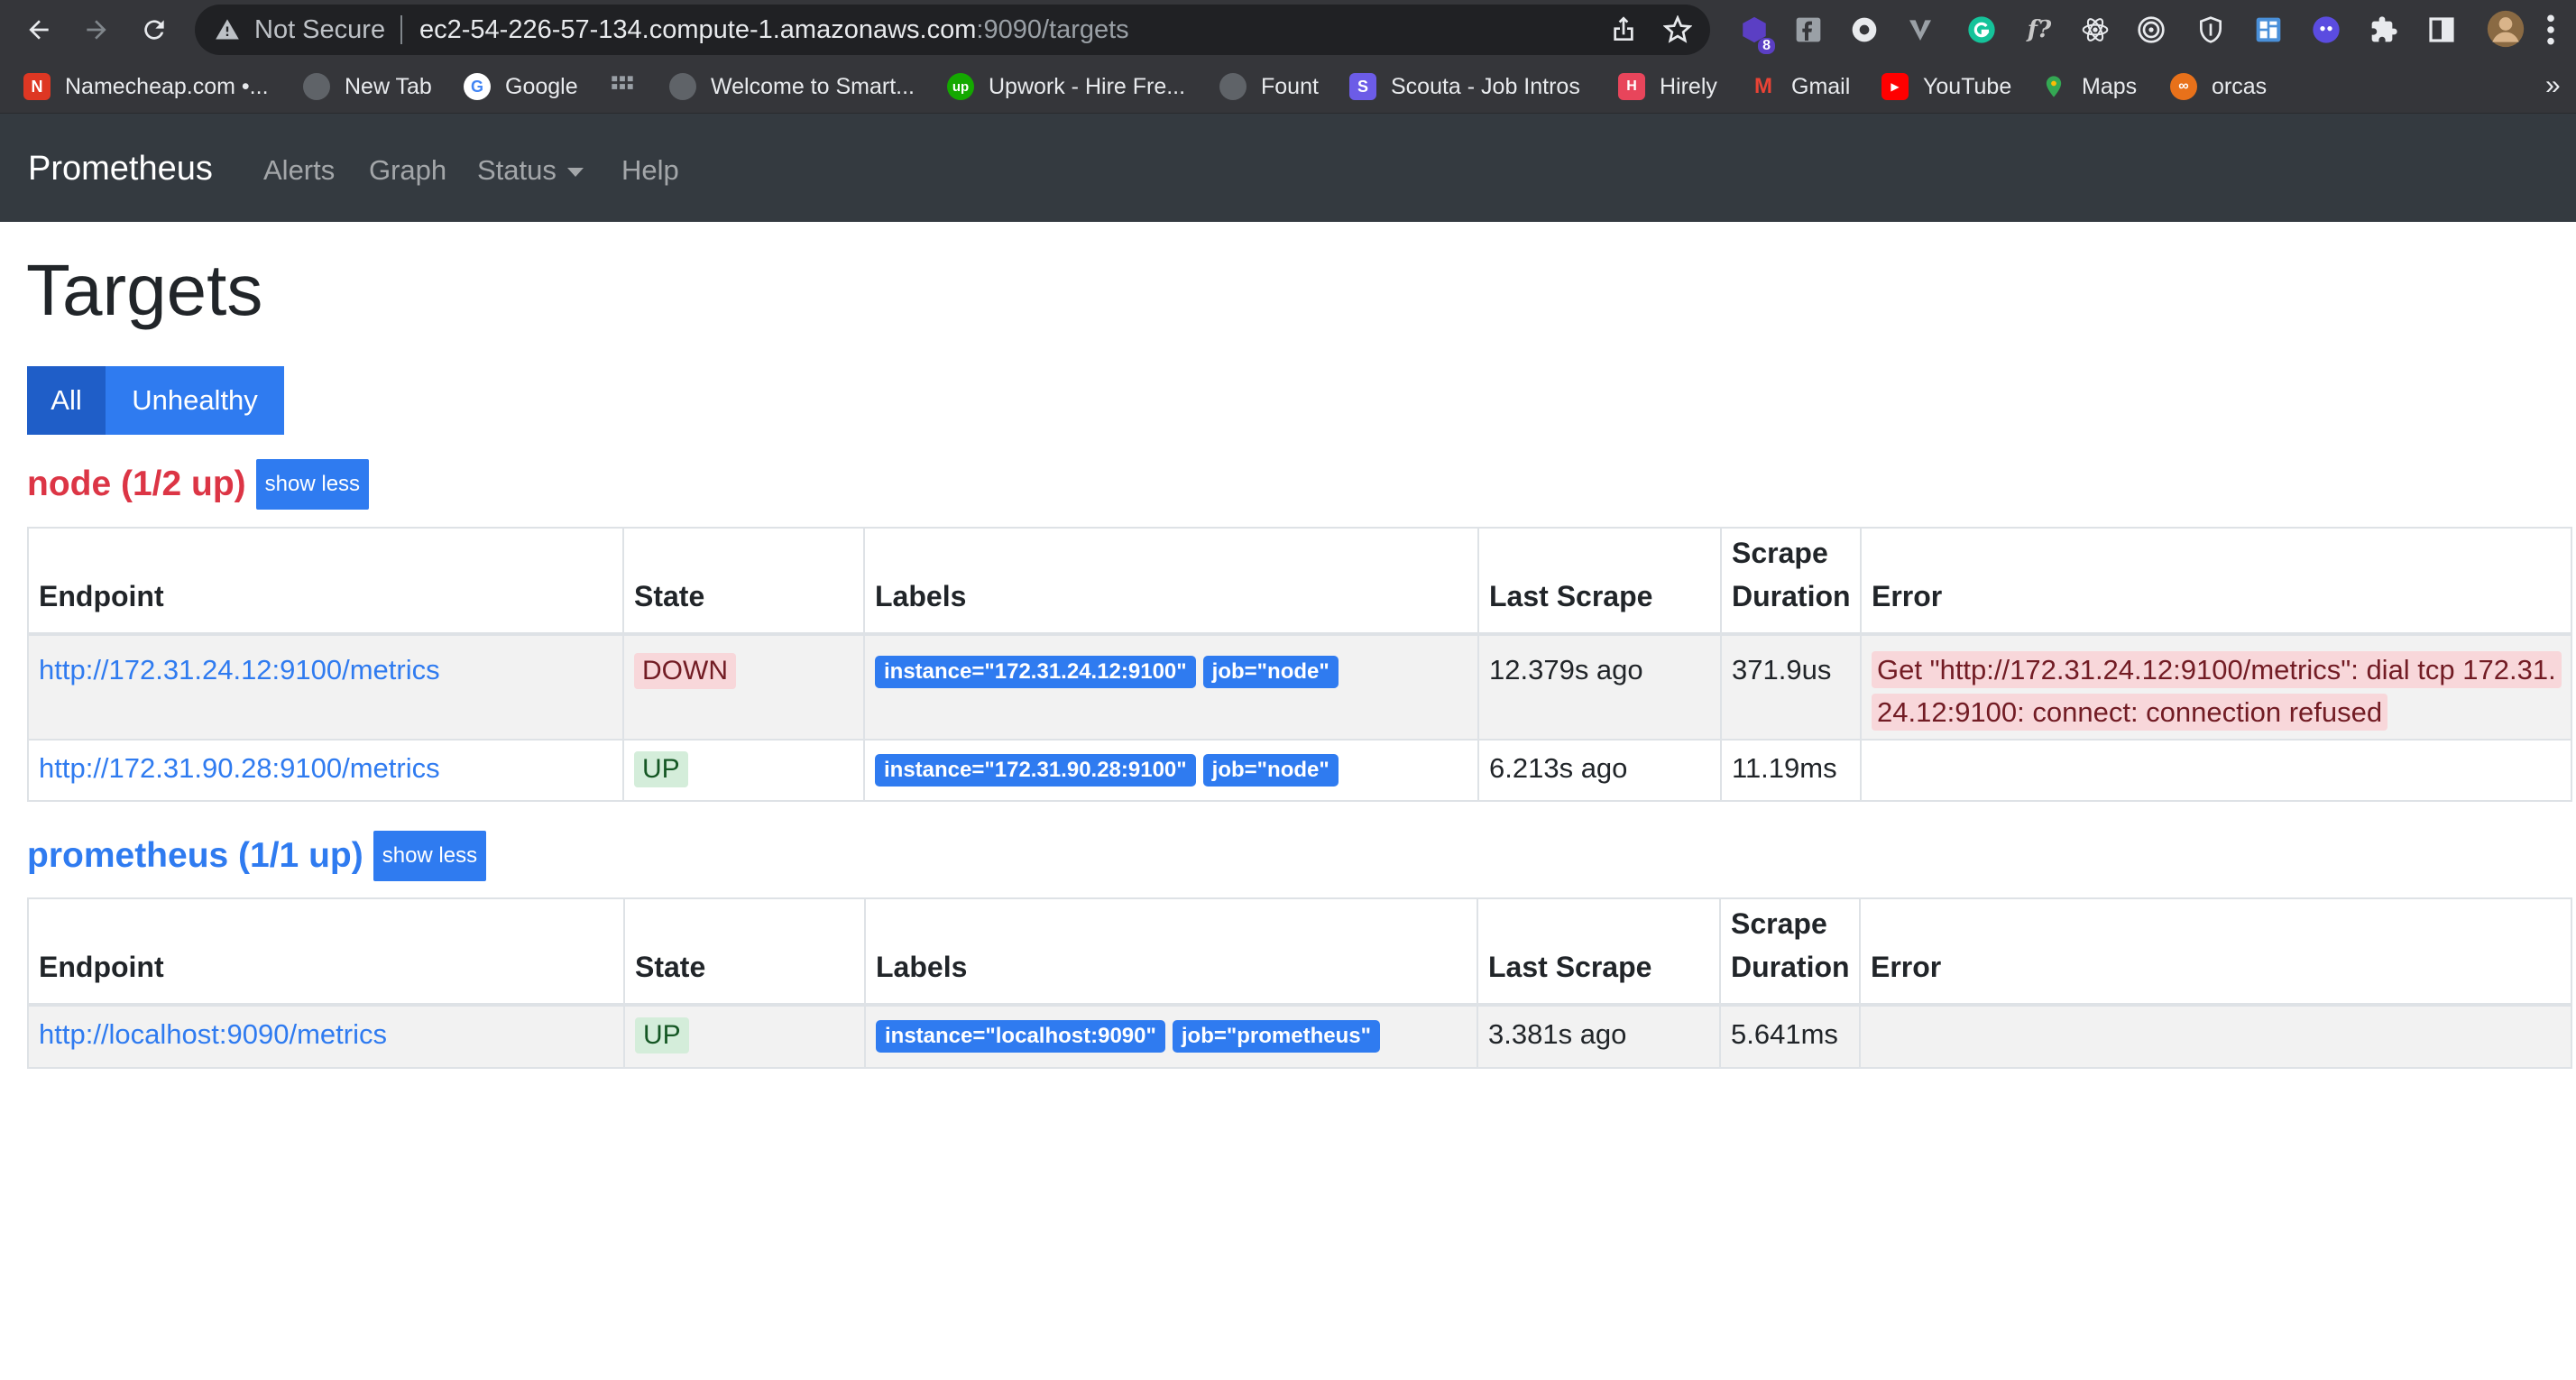 Image resolution: width=2576 pixels, height=1380 pixels. Describe the element at coordinates (1865, 30) in the screenshot. I see `circle-extension-icon` at that location.